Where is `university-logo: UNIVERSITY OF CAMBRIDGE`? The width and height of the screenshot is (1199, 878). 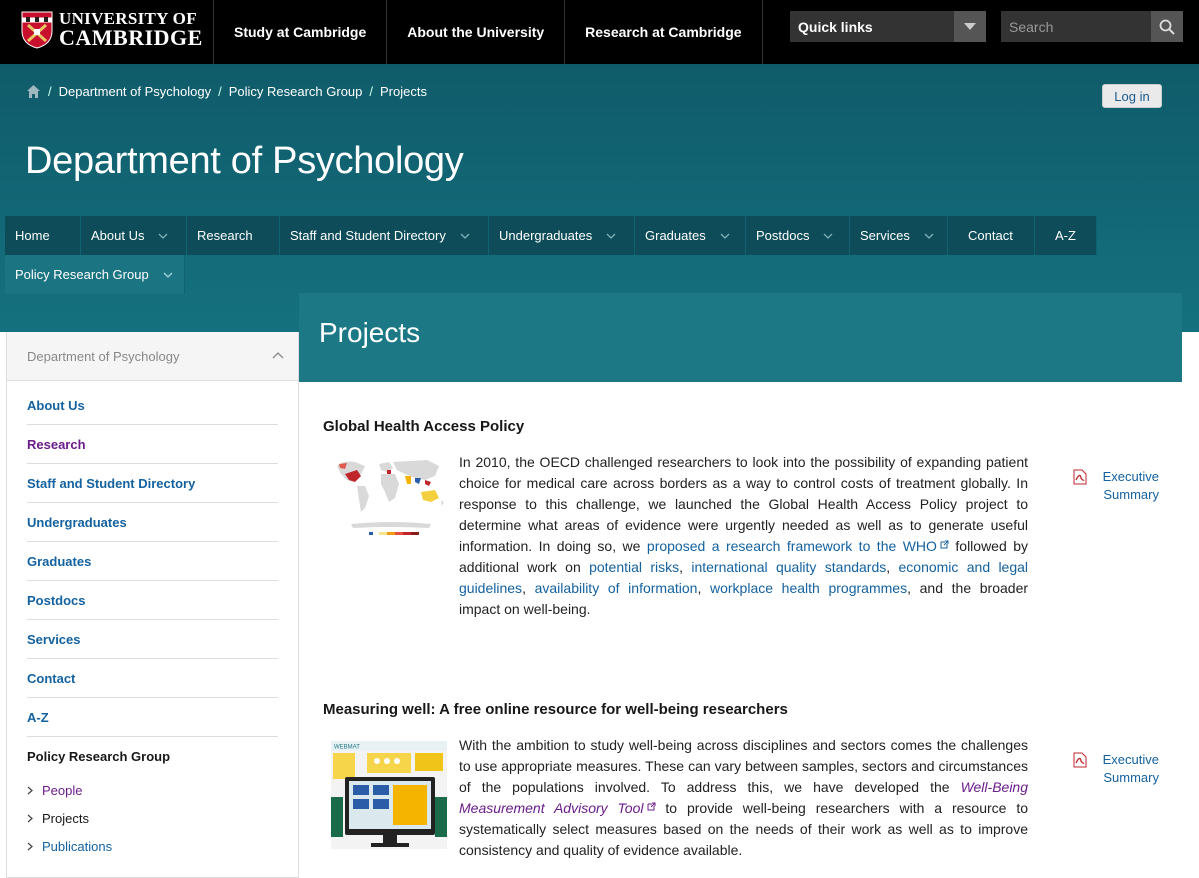
university-logo: UNIVERSITY OF CAMBRIDGE is located at coordinates (112, 30).